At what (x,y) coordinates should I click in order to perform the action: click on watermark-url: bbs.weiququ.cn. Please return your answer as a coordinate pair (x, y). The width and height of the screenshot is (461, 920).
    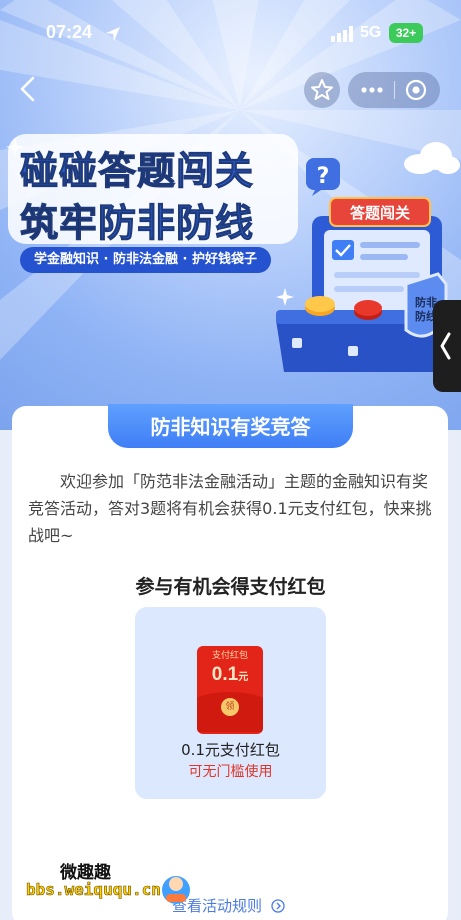
    Looking at the image, I should click on (93, 890).